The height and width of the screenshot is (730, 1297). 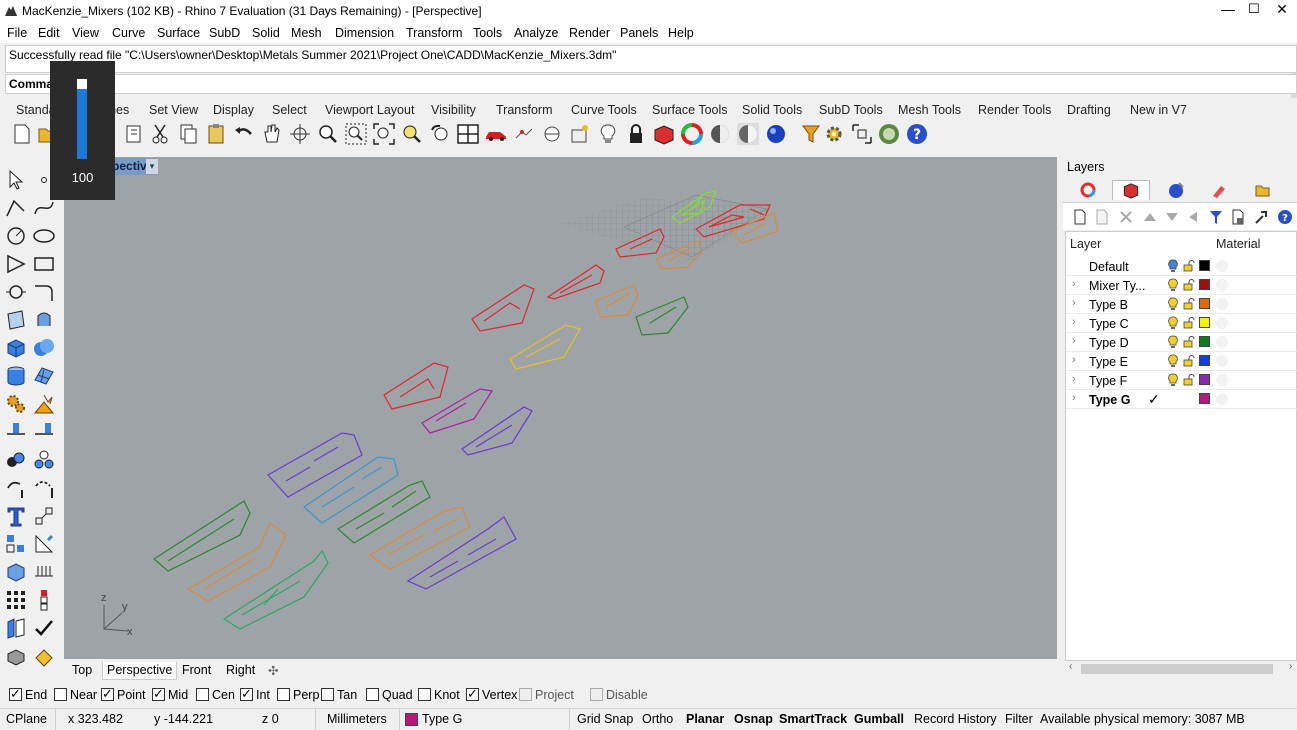 What do you see at coordinates (720, 134) in the screenshot?
I see `material-icon` at bounding box center [720, 134].